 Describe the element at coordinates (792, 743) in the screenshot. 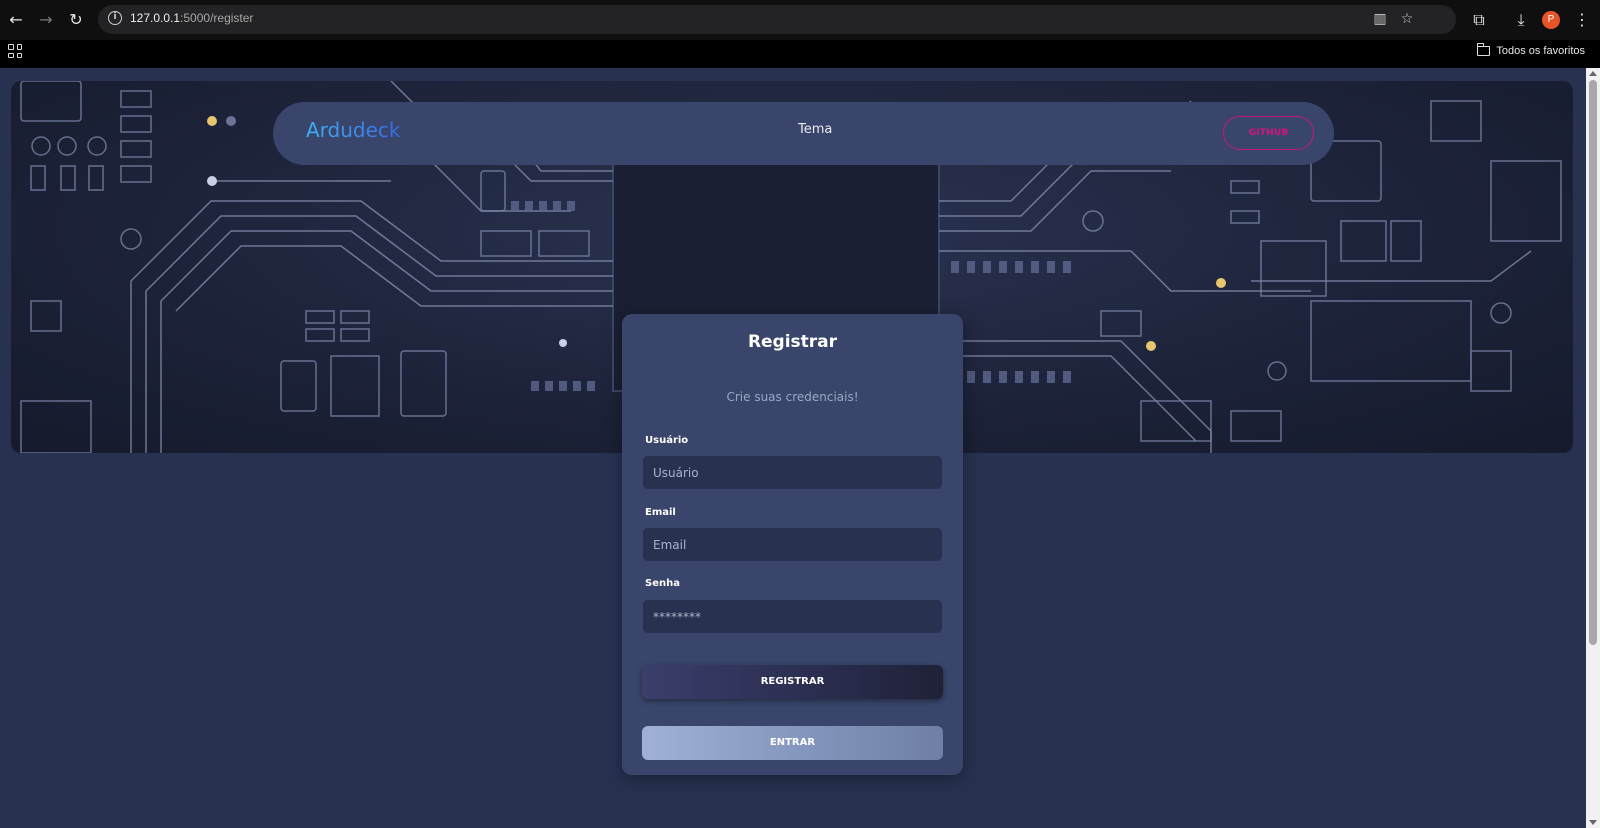

I see `login-button: ENTRAR` at that location.